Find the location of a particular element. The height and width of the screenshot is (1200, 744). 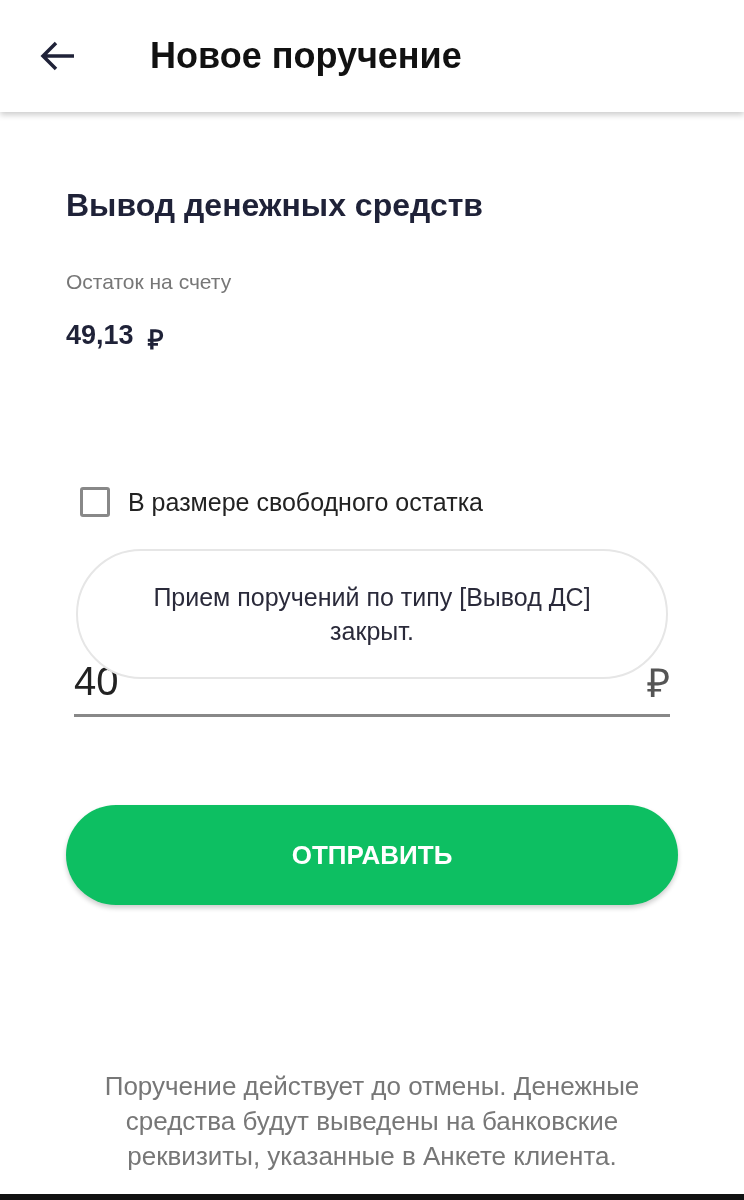

back-arrow-icon is located at coordinates (58, 56).